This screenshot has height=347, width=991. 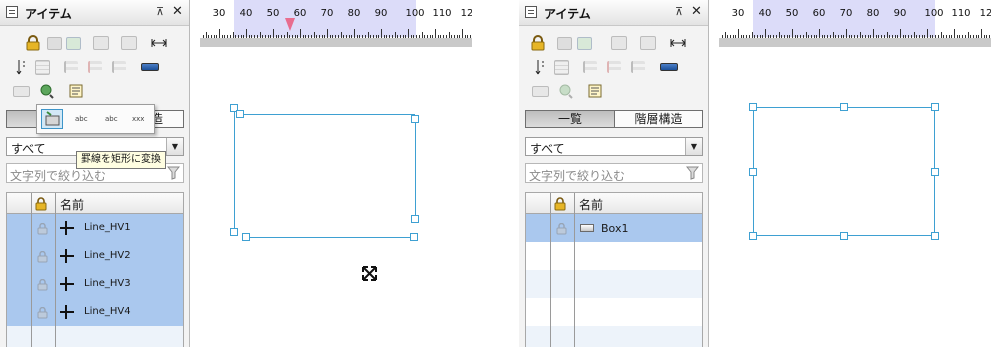 I want to click on item-name: Line_HV2, so click(x=107, y=255).